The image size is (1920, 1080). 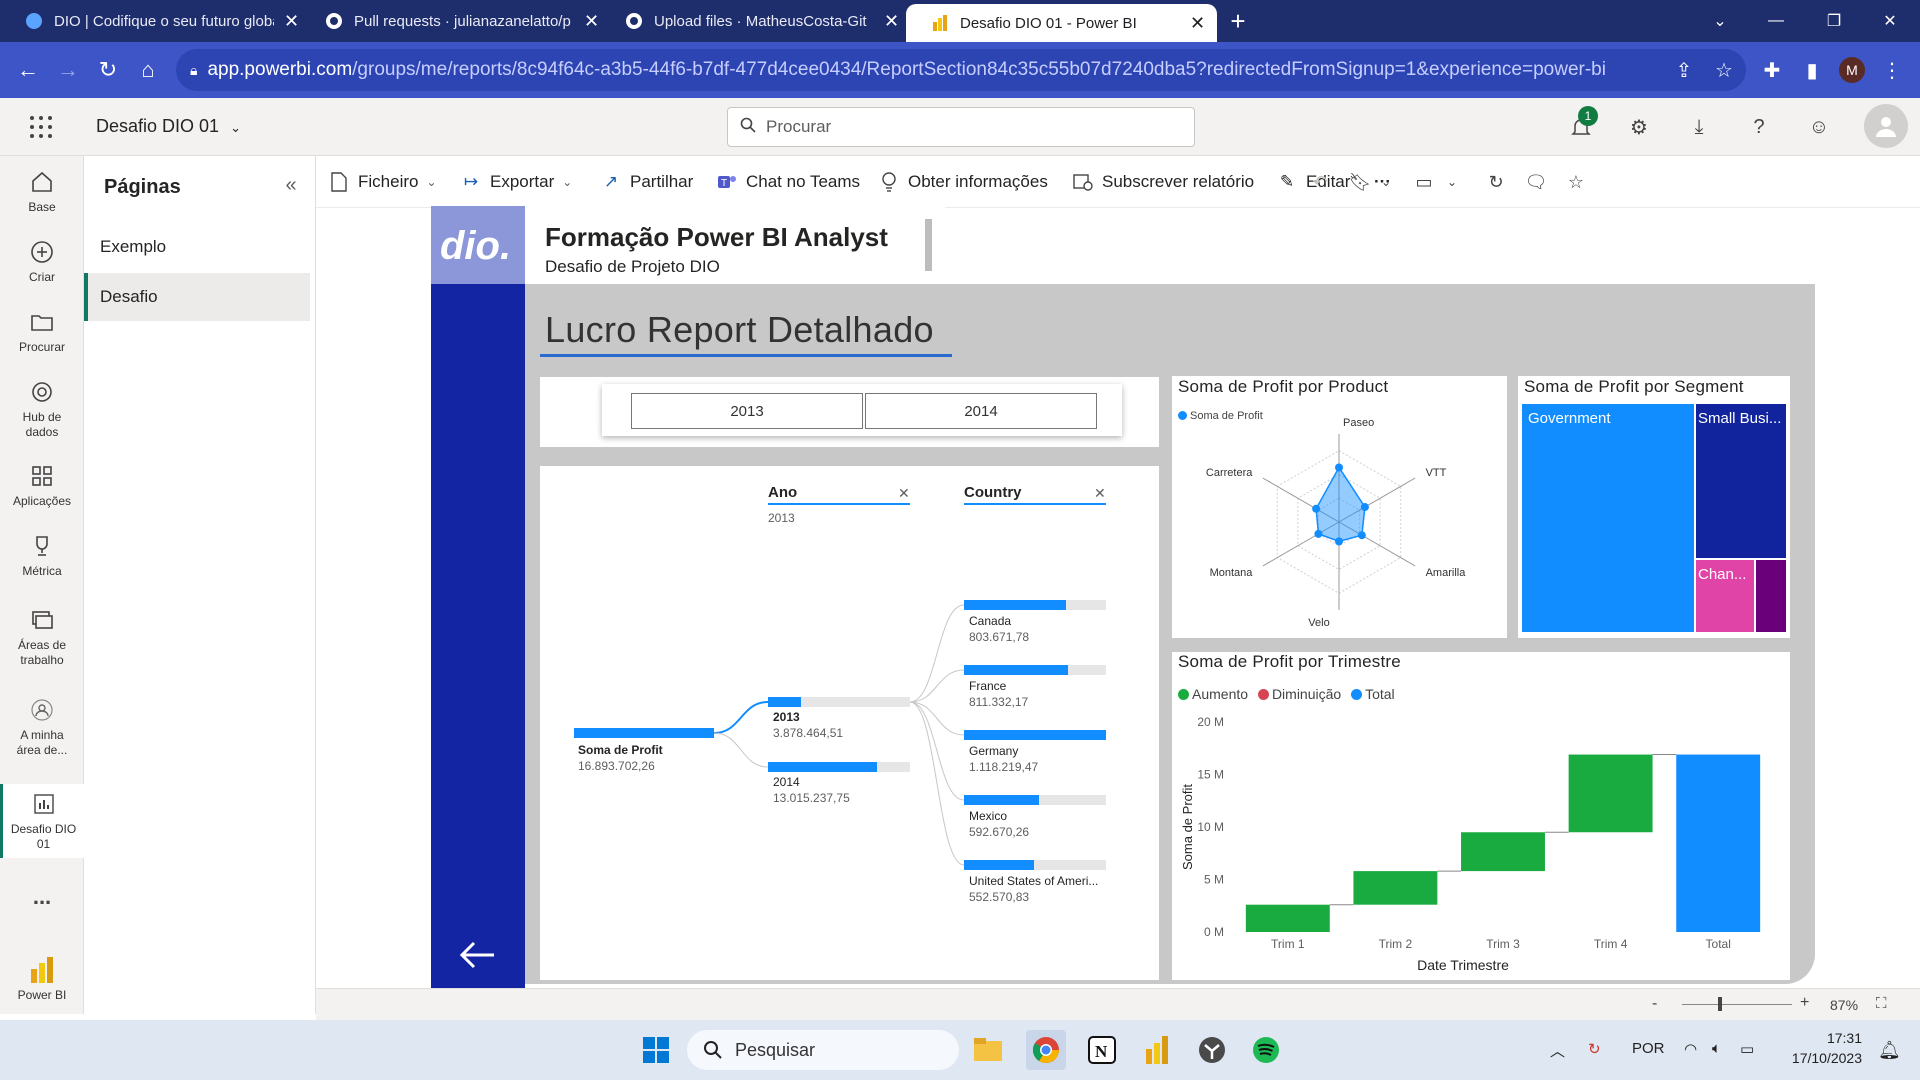 I want to click on decomp-country-bar-mexico, so click(x=1001, y=800).